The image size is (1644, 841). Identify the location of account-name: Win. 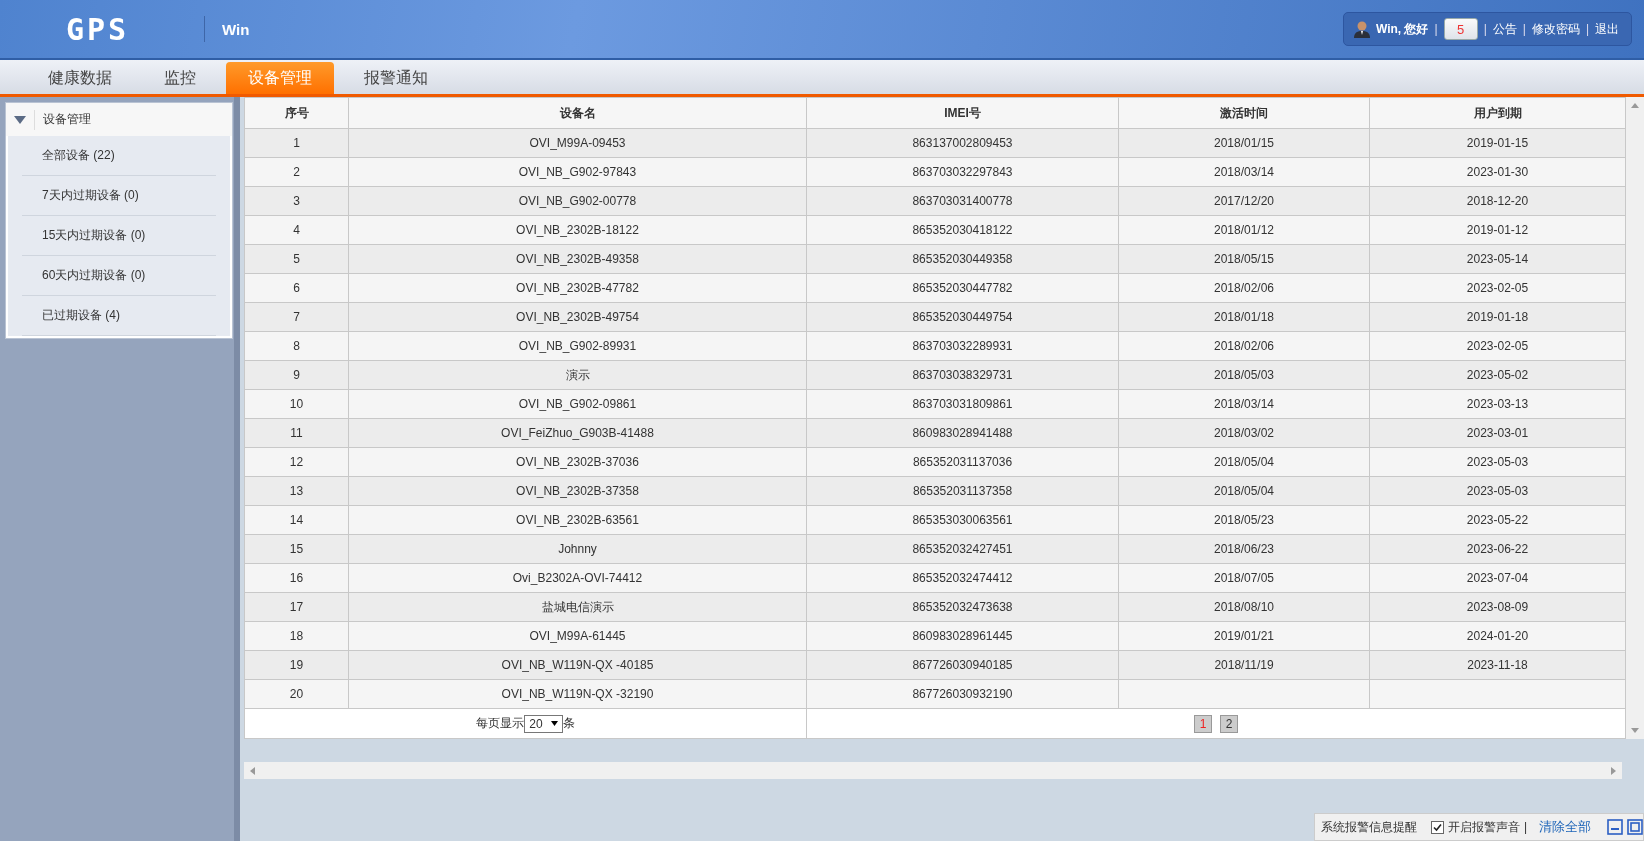
(236, 29).